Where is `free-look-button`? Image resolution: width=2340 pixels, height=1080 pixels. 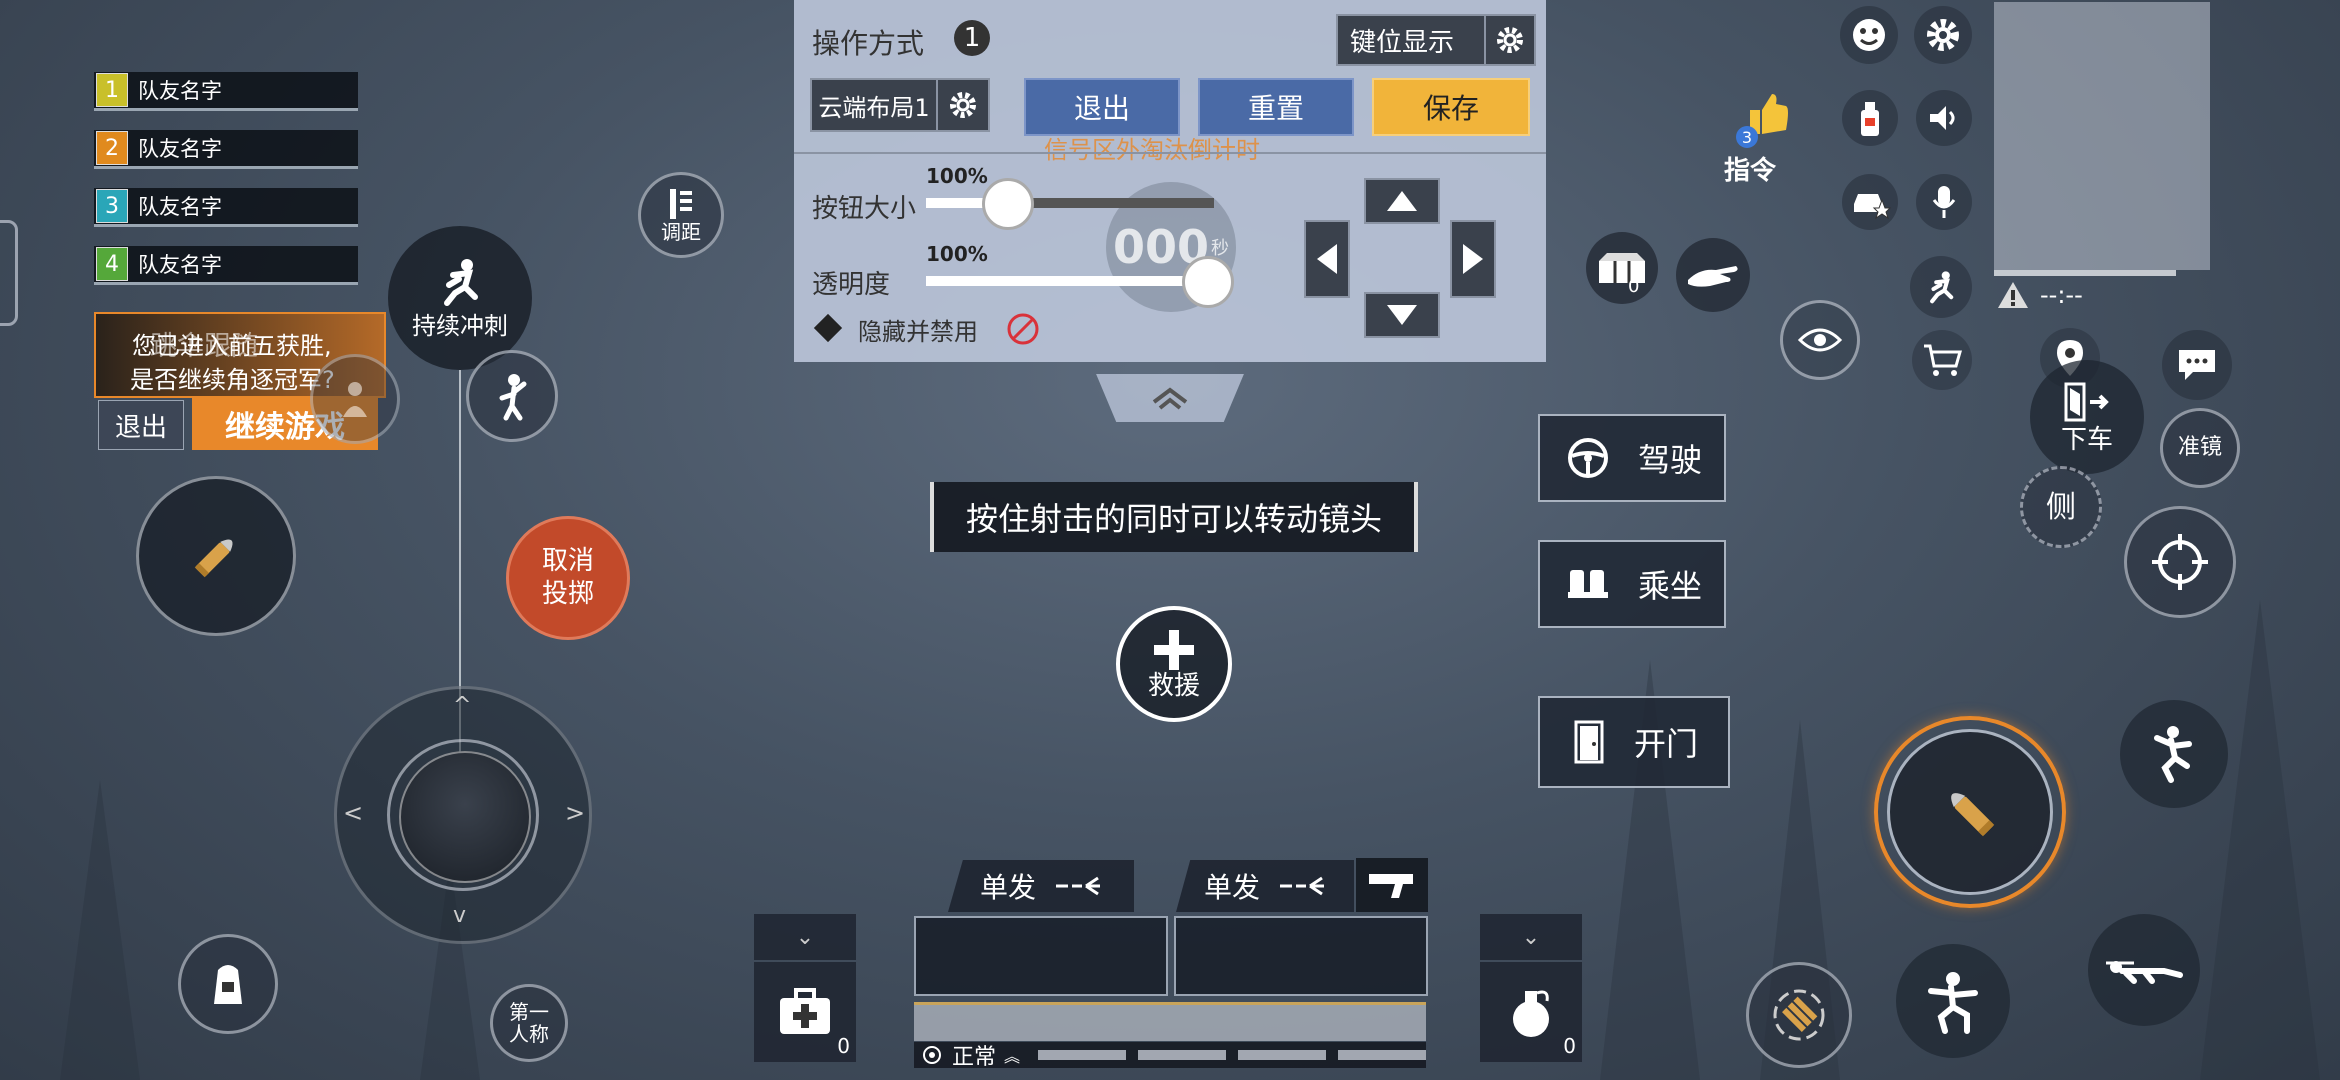
free-look-button is located at coordinates (1820, 340).